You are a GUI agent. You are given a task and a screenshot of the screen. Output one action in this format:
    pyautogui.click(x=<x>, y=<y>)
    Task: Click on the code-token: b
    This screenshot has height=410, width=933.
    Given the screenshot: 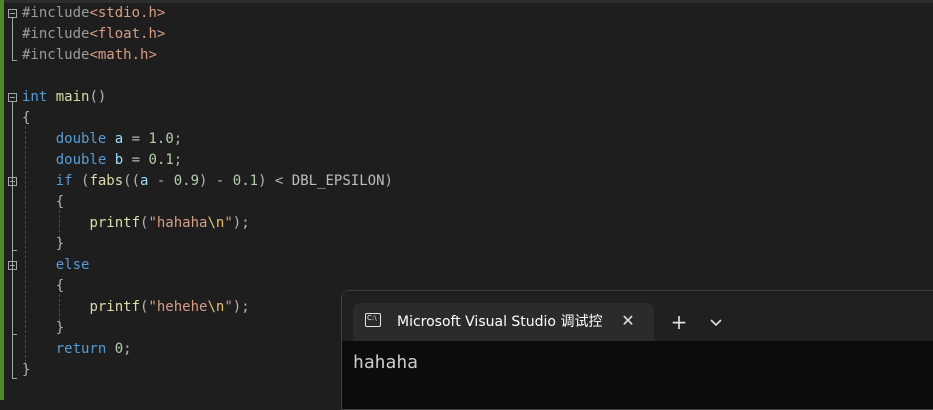 What is the action you would take?
    pyautogui.click(x=119, y=160)
    